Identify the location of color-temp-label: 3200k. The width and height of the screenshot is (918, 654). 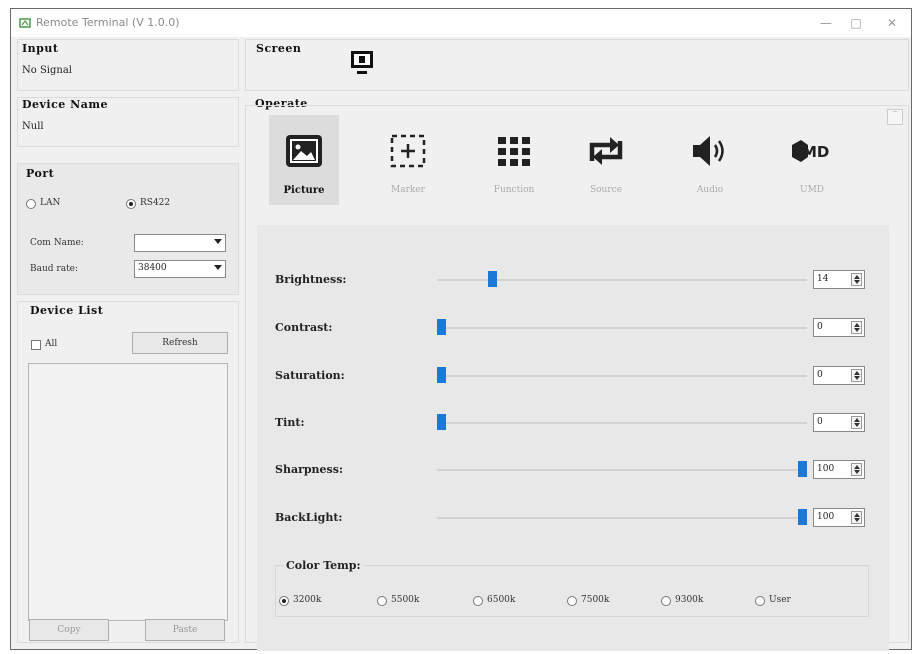
(307, 600).